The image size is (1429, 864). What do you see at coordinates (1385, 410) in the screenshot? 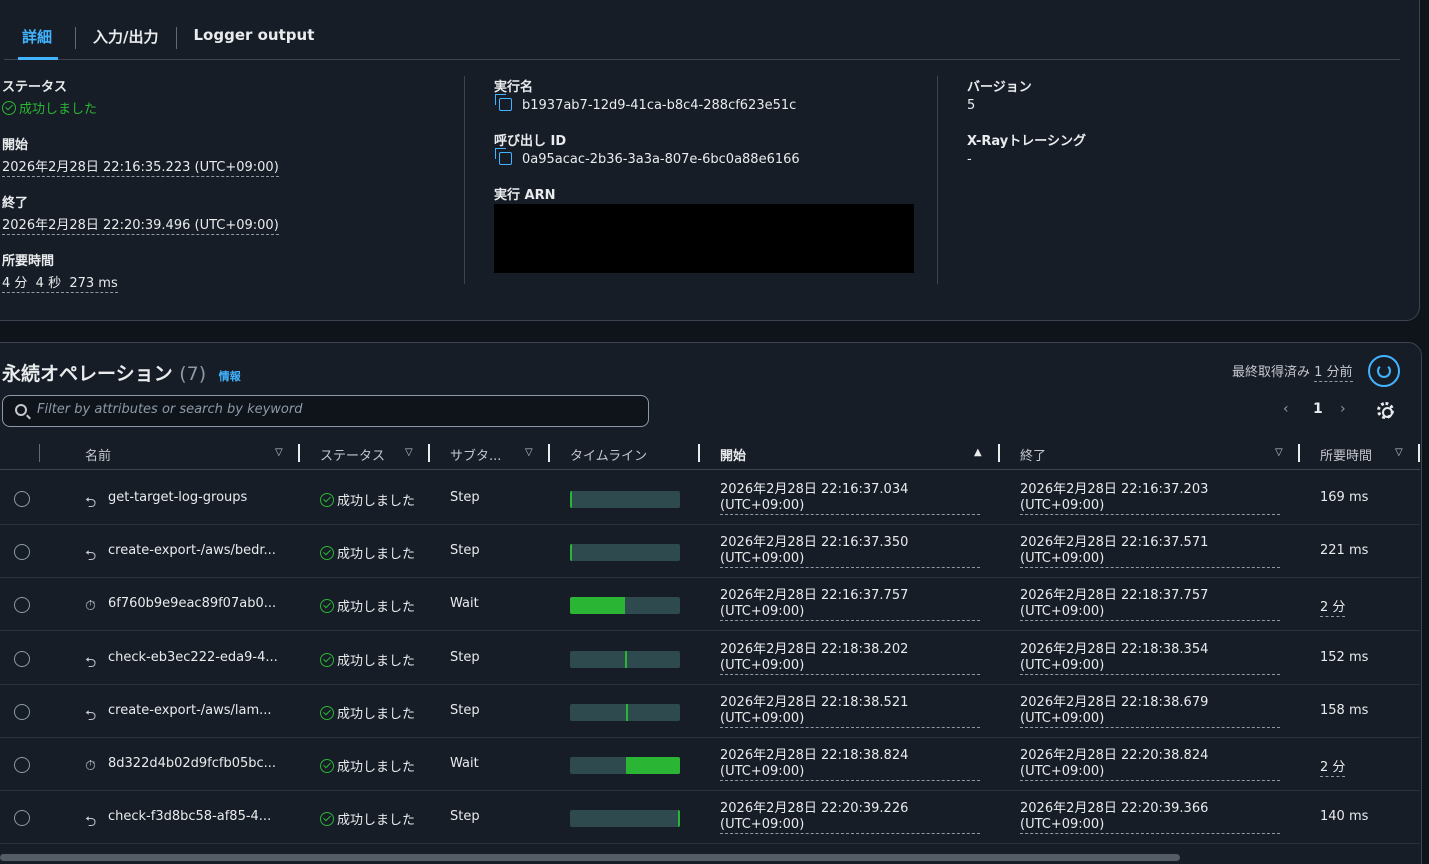
I see `gear-icon` at bounding box center [1385, 410].